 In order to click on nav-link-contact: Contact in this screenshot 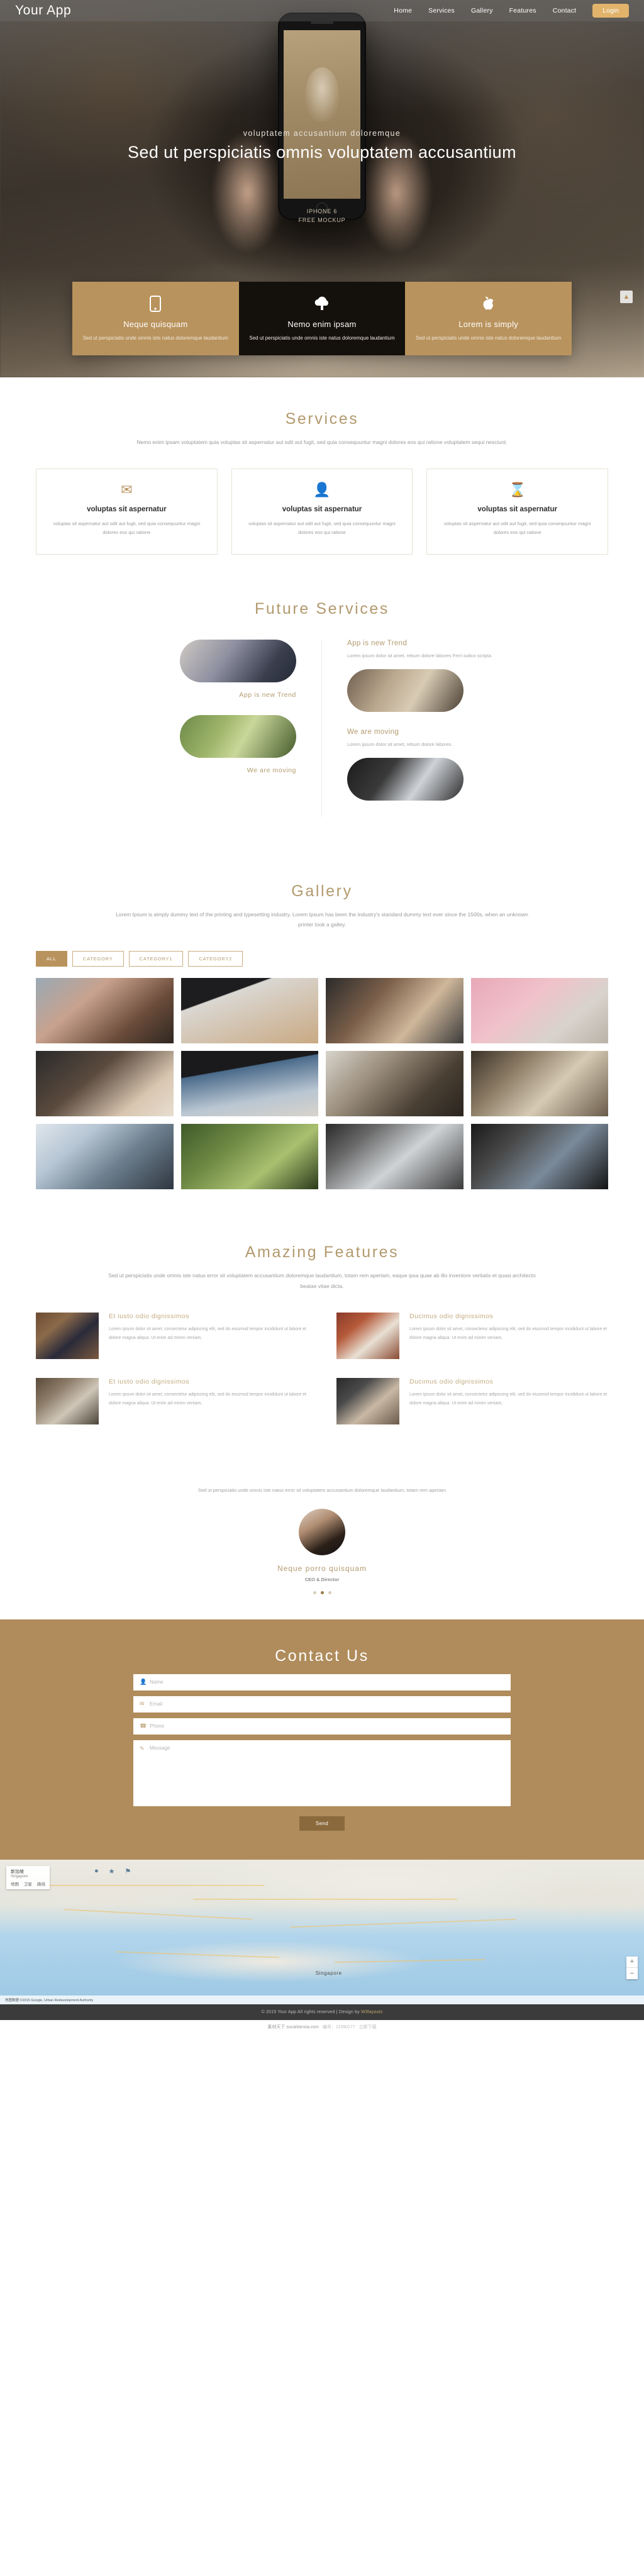, I will do `click(565, 10)`.